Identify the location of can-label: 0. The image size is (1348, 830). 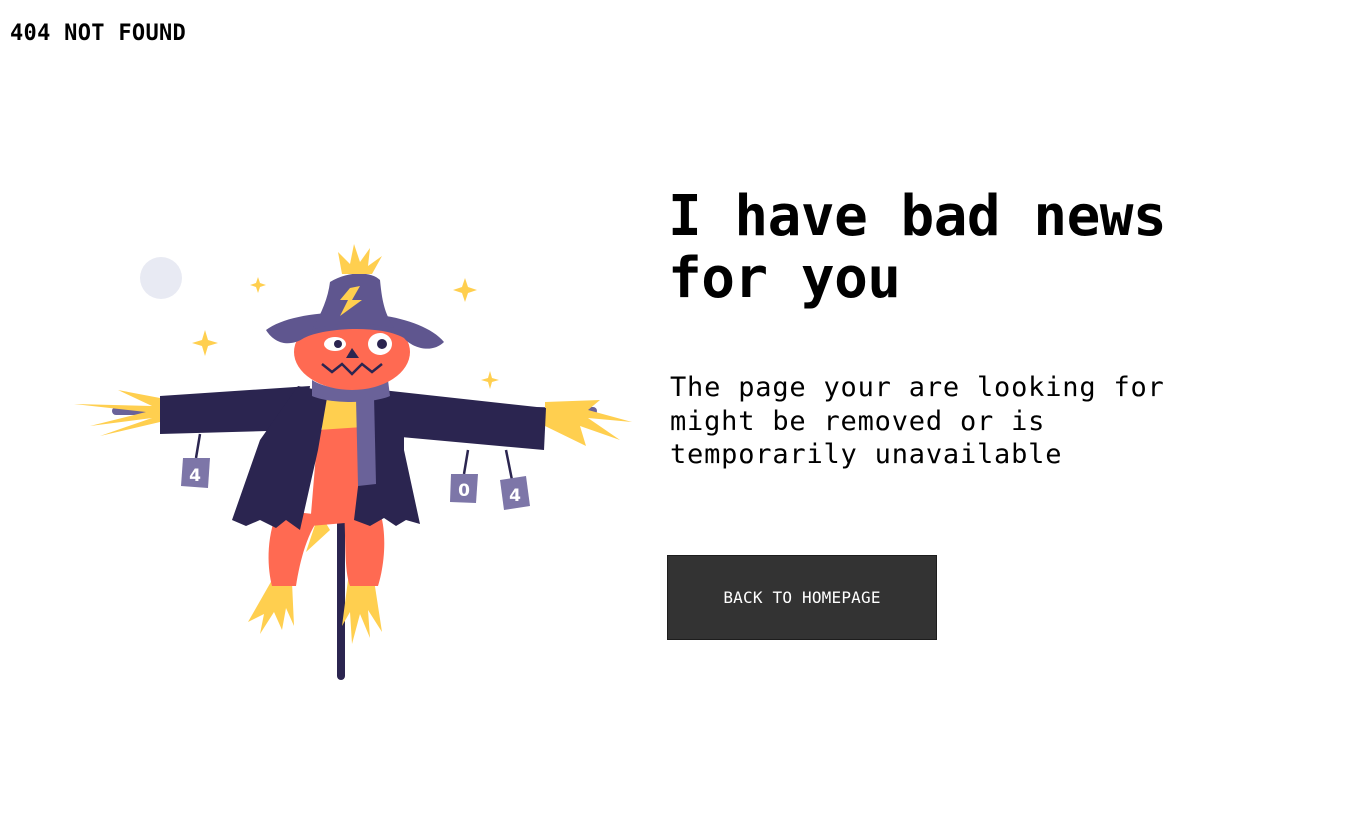
(464, 491).